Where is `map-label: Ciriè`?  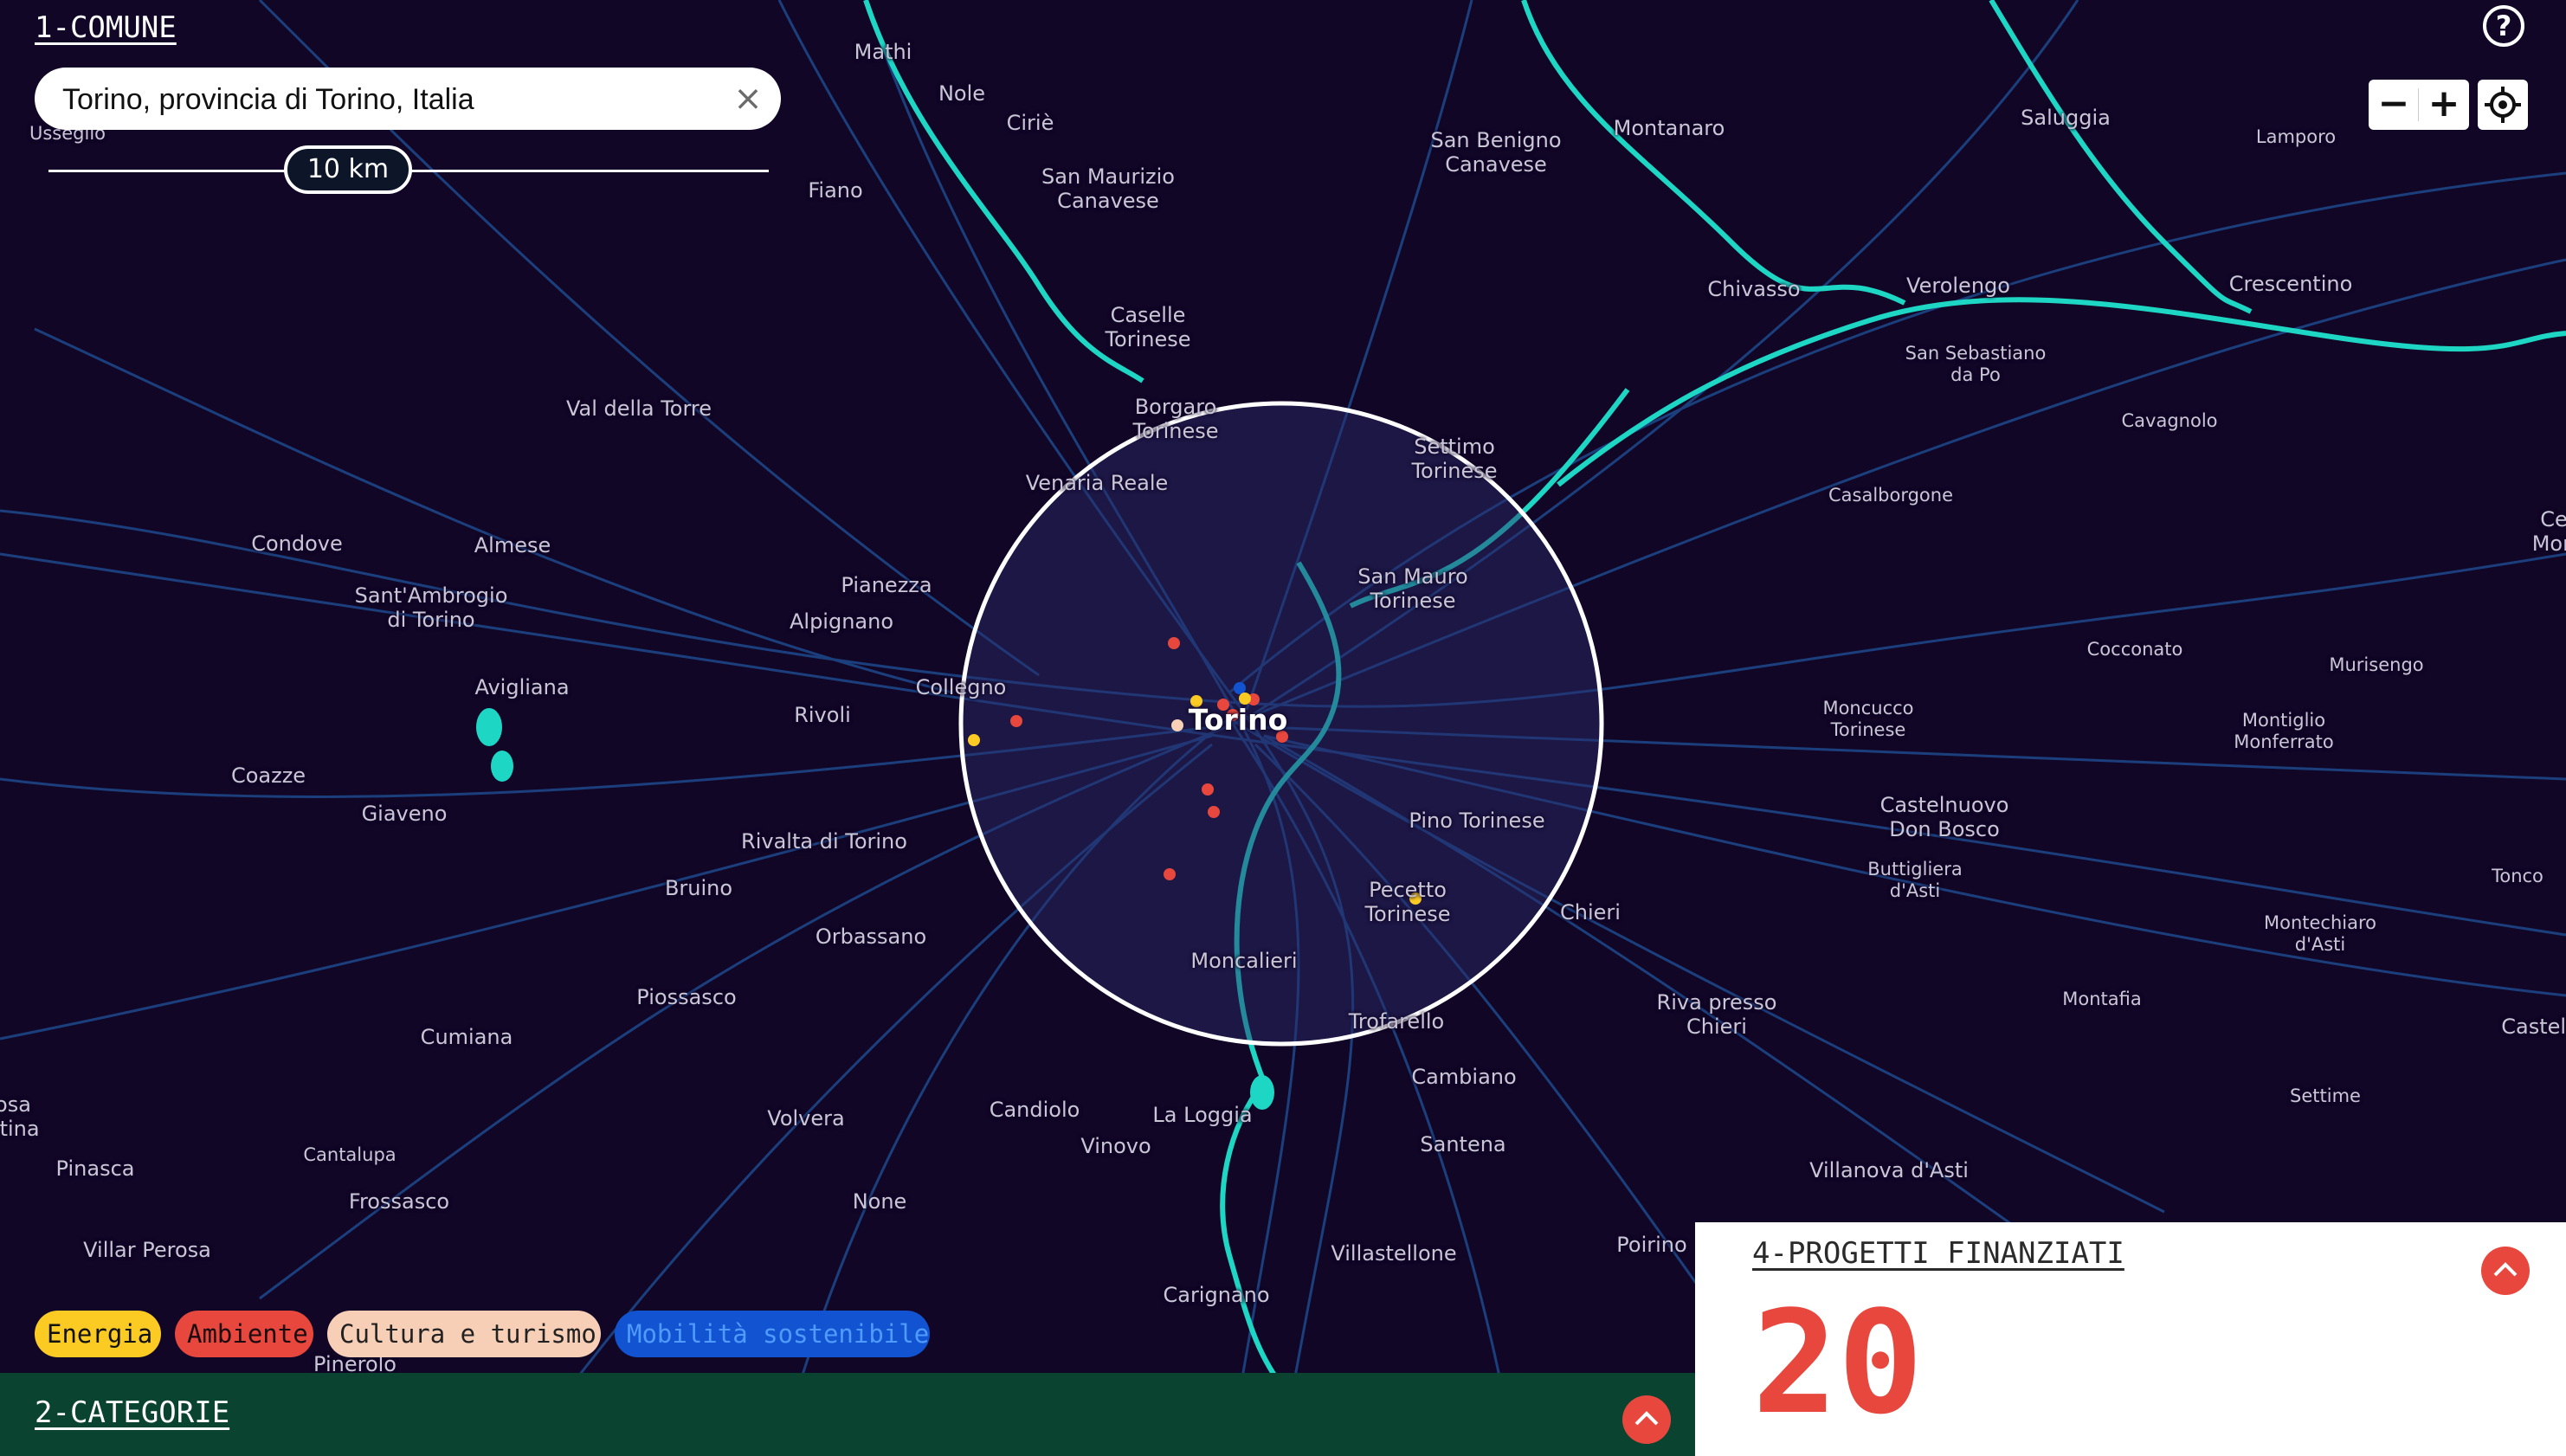 map-label: Ciriè is located at coordinates (1030, 123).